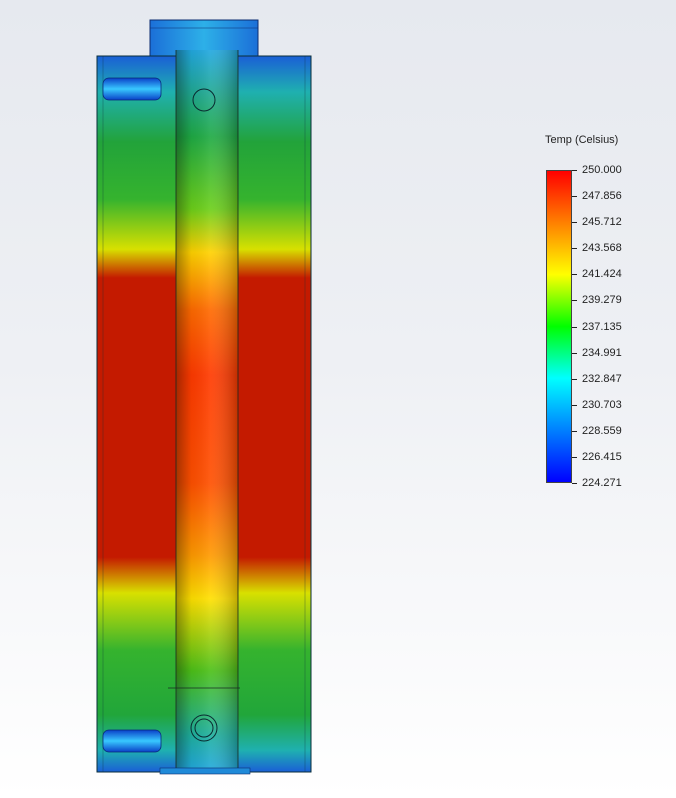  Describe the element at coordinates (602, 430) in the screenshot. I see `legend-tick-label: 228.559` at that location.